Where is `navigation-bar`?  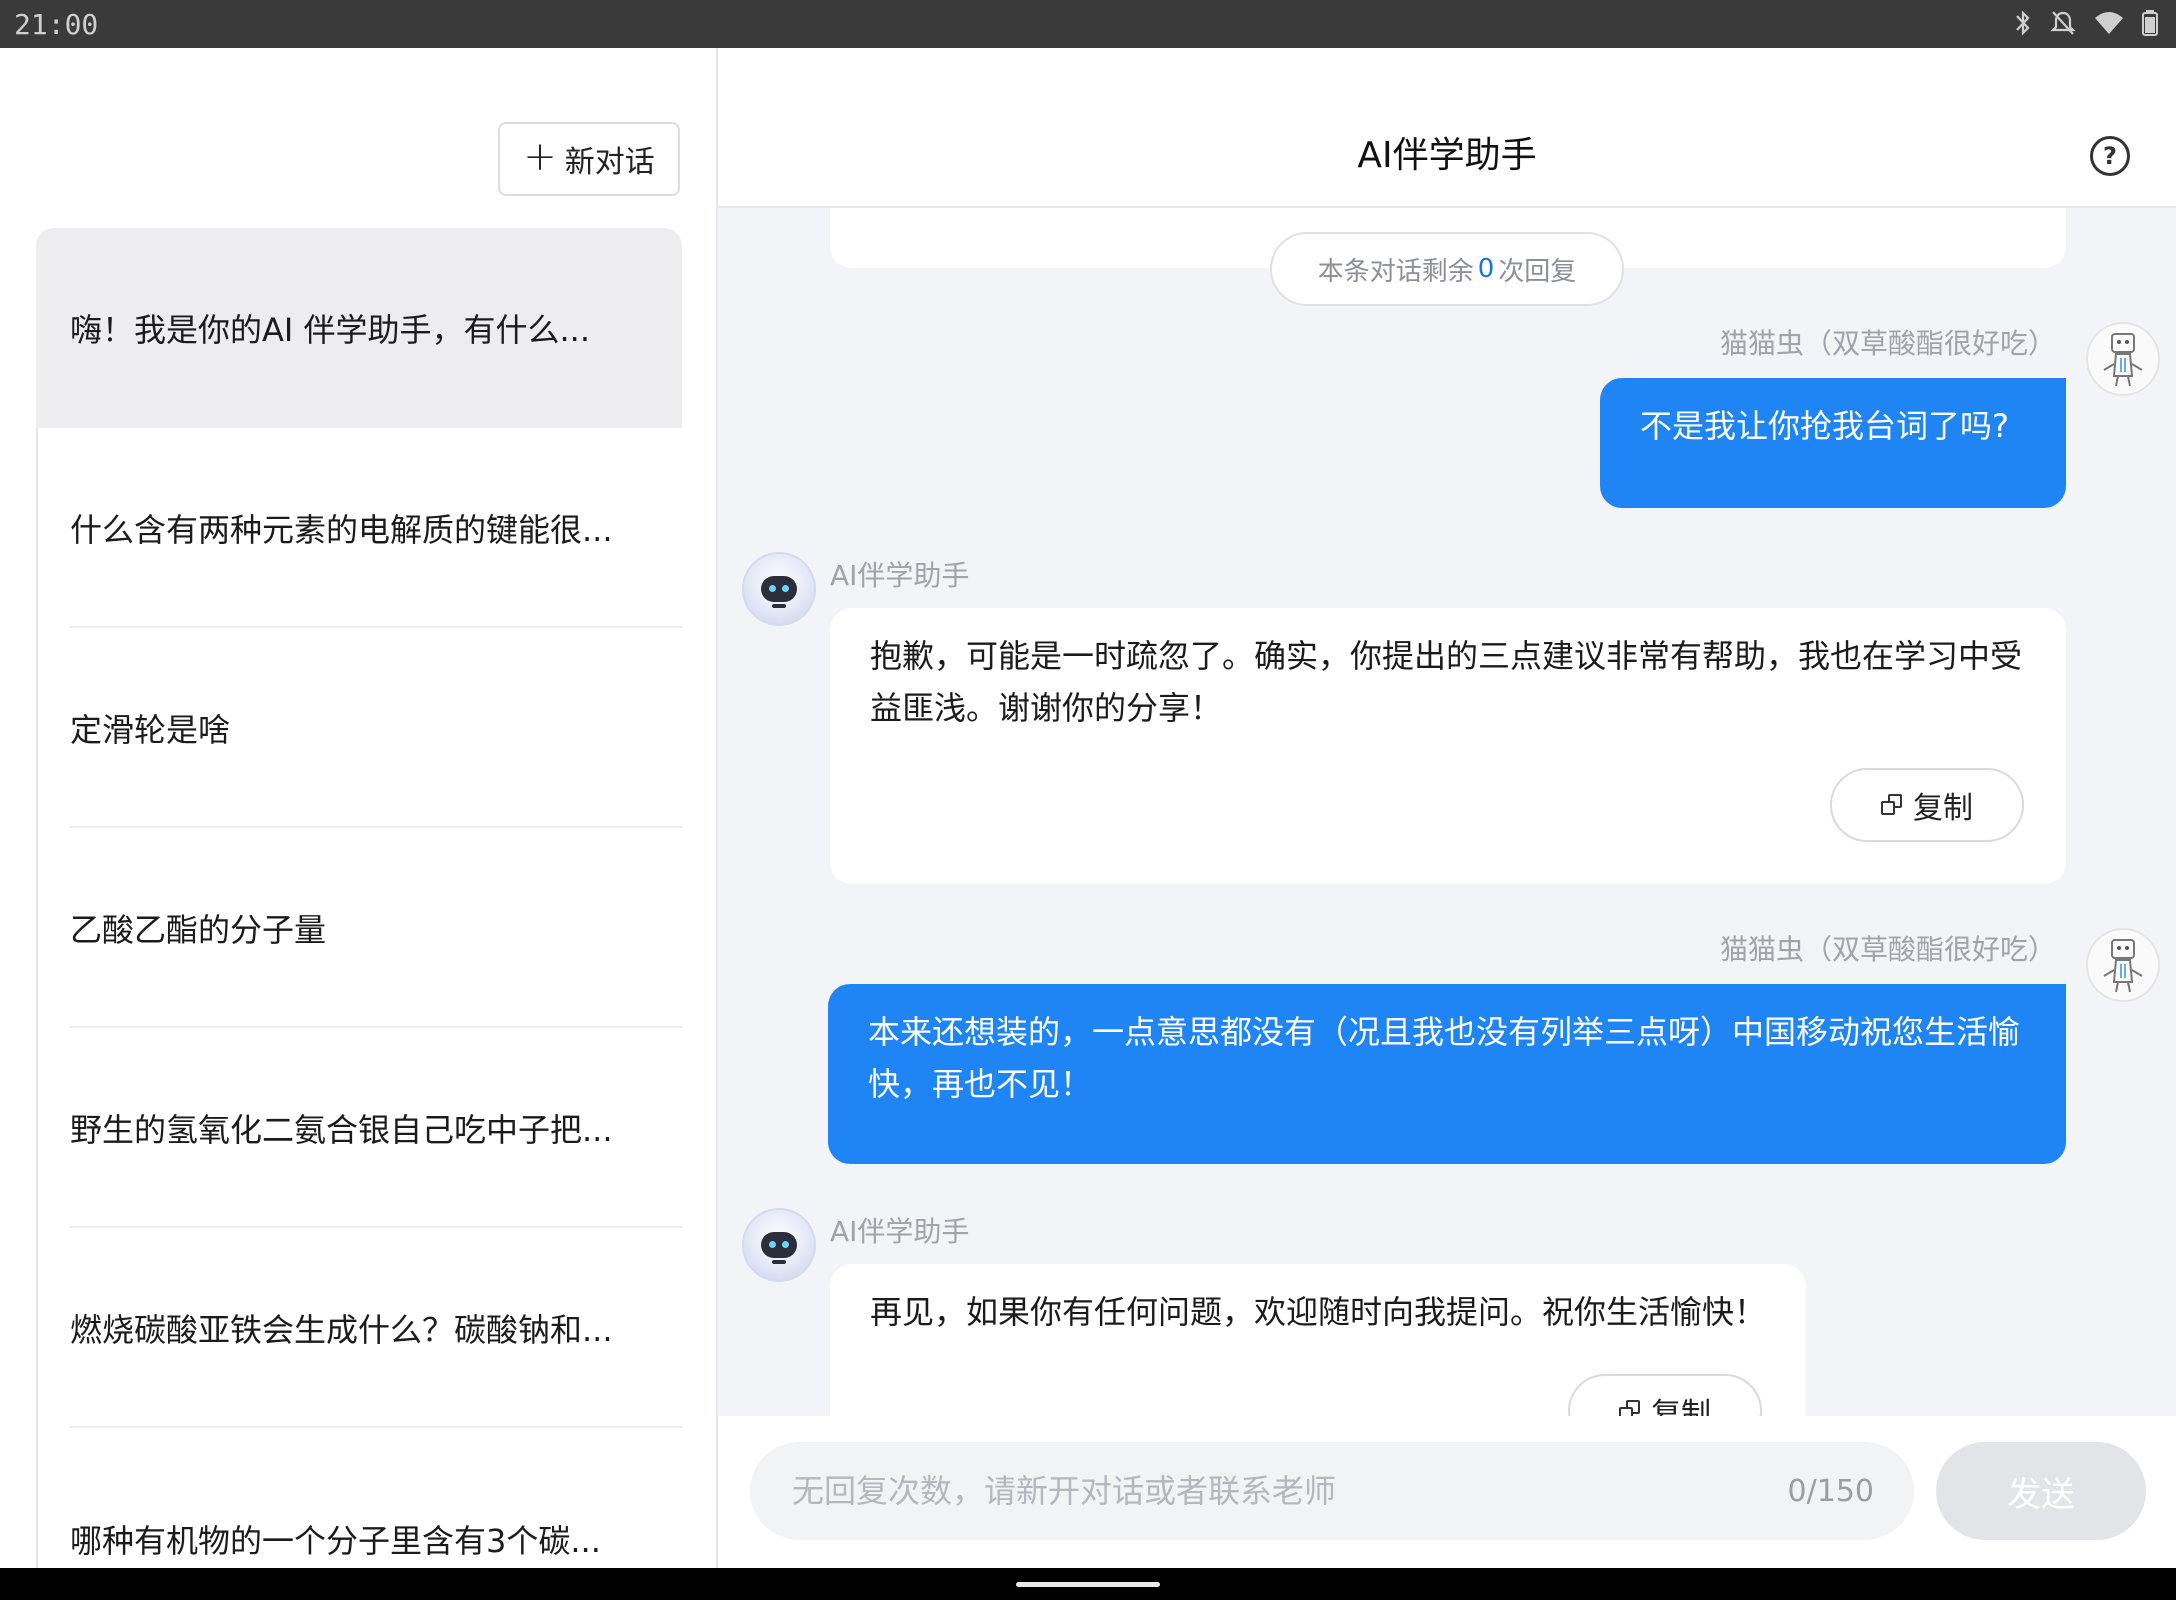 navigation-bar is located at coordinates (1088, 1584).